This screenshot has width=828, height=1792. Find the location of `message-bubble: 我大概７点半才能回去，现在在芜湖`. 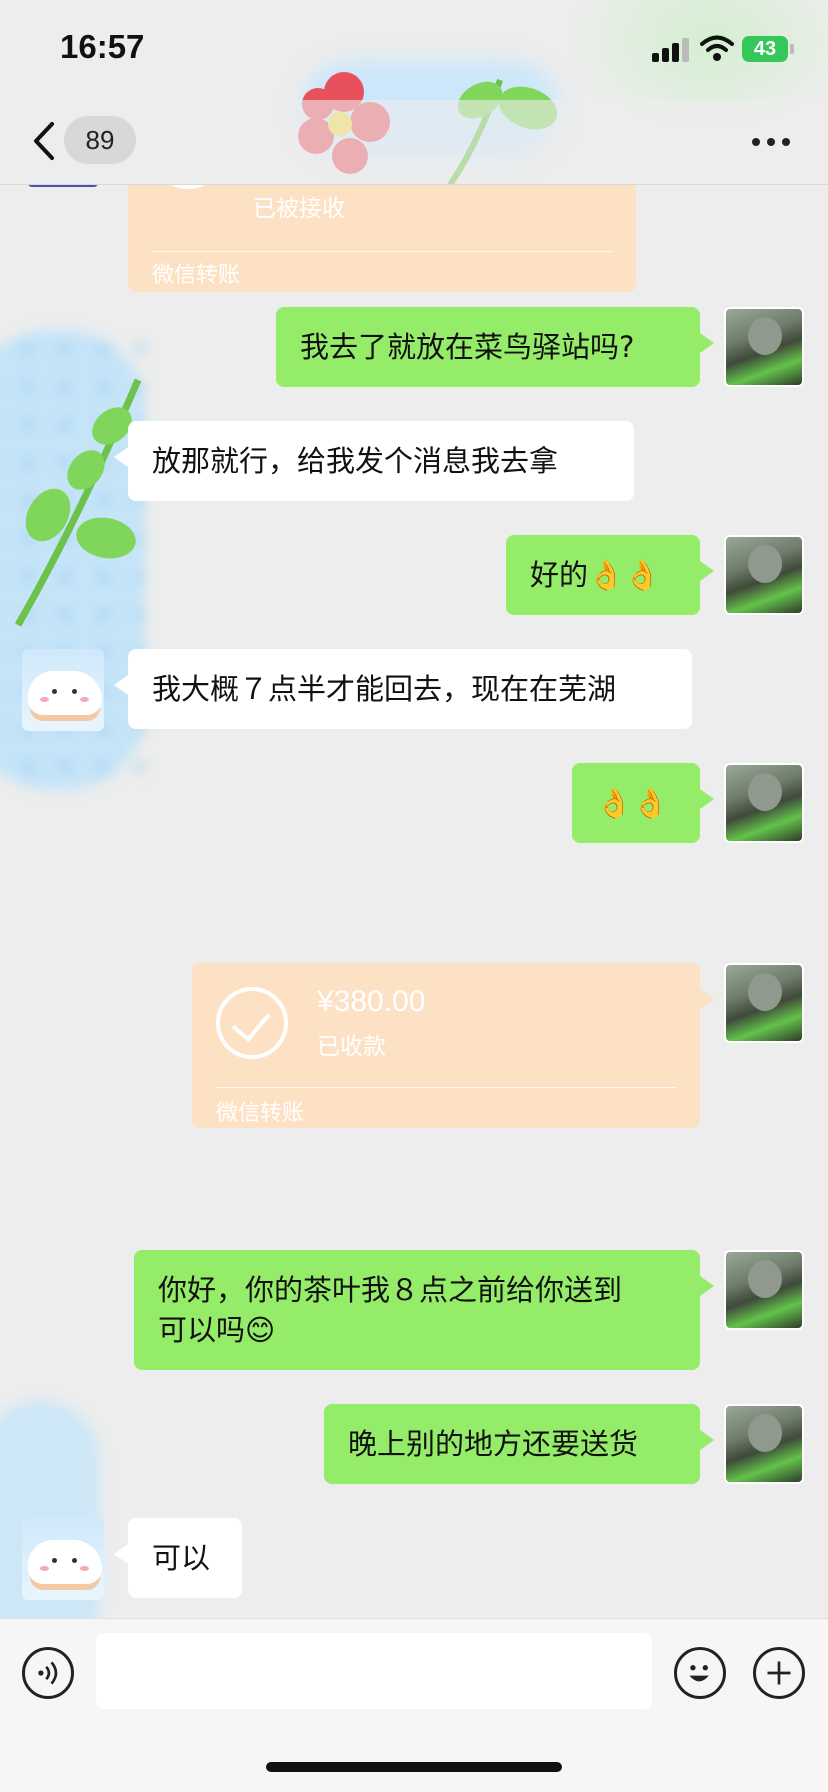

message-bubble: 我大概７点半才能回去，现在在芜湖 is located at coordinates (403, 689).